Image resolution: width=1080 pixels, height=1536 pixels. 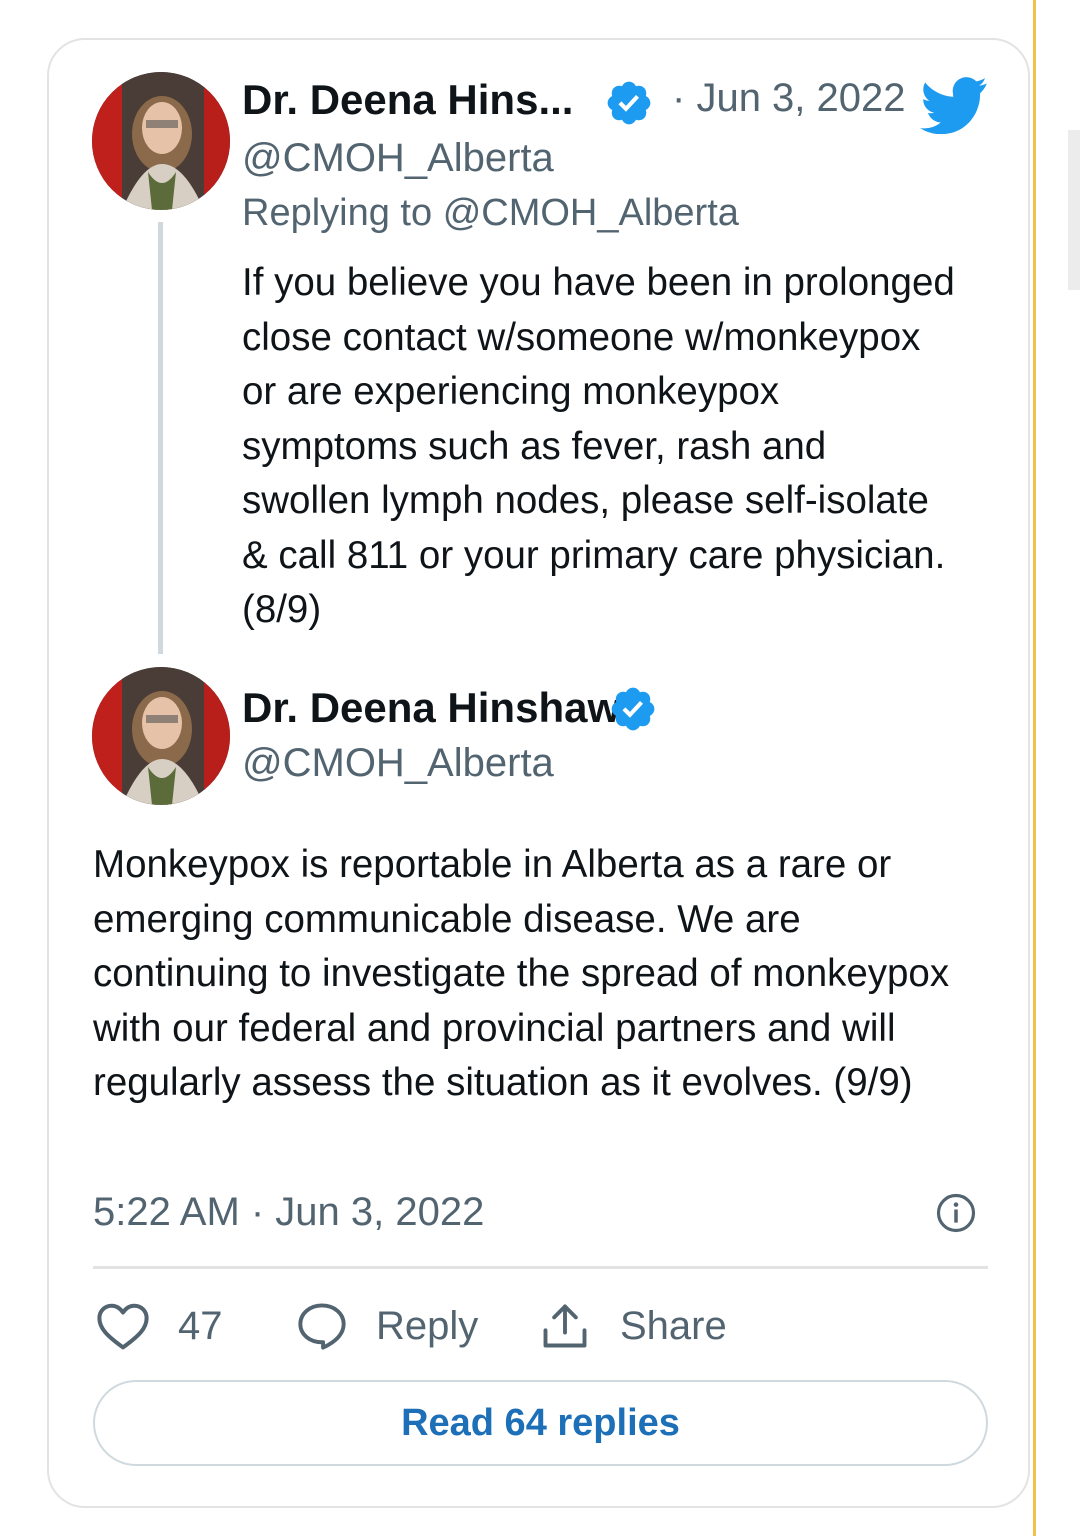 I want to click on tweet-timestamp: 5:22 AM · Jun 3, 2022, so click(x=288, y=1212).